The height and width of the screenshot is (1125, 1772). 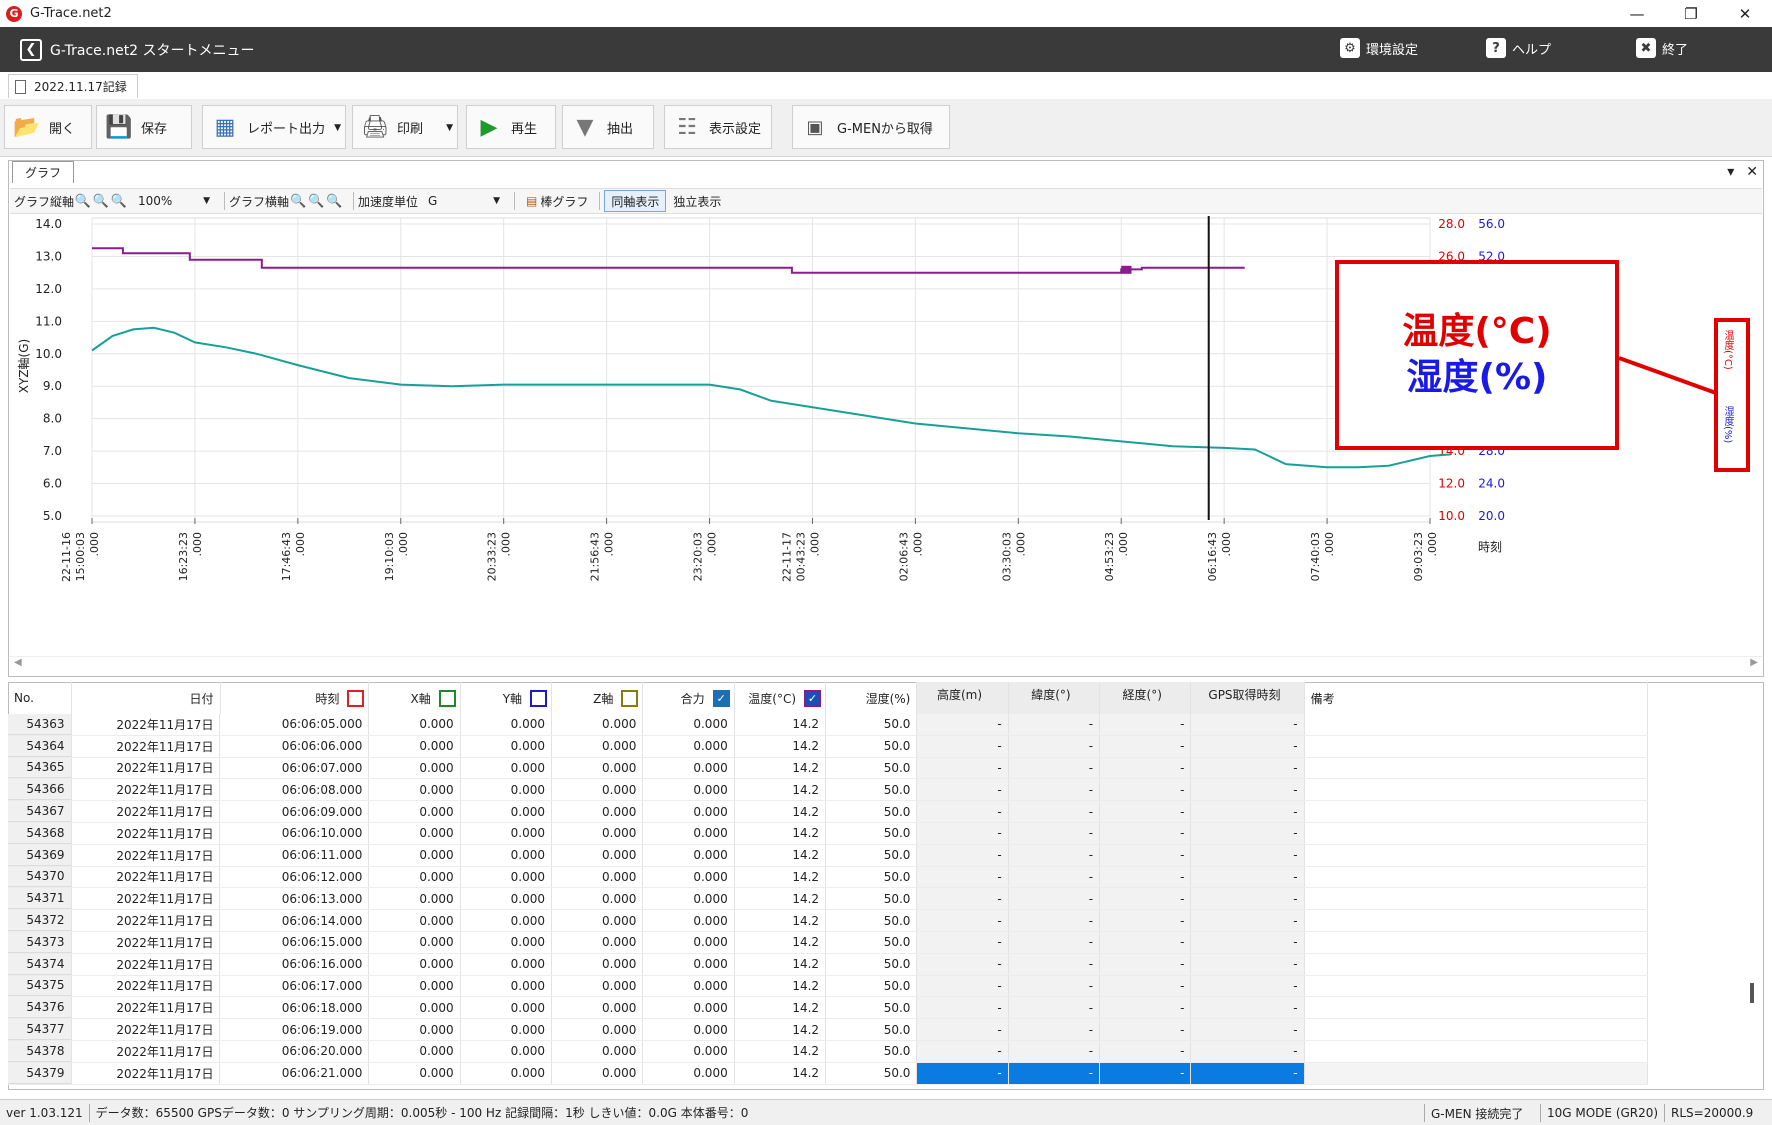 What do you see at coordinates (154, 129) in the screenshot?
I see `save-label: 保存` at bounding box center [154, 129].